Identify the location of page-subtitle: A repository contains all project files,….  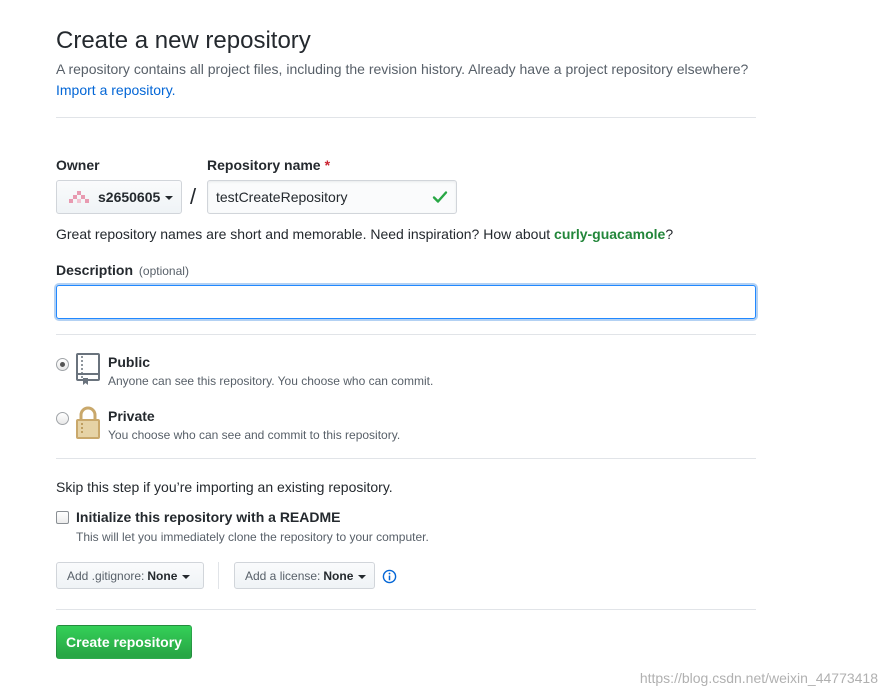
(402, 69).